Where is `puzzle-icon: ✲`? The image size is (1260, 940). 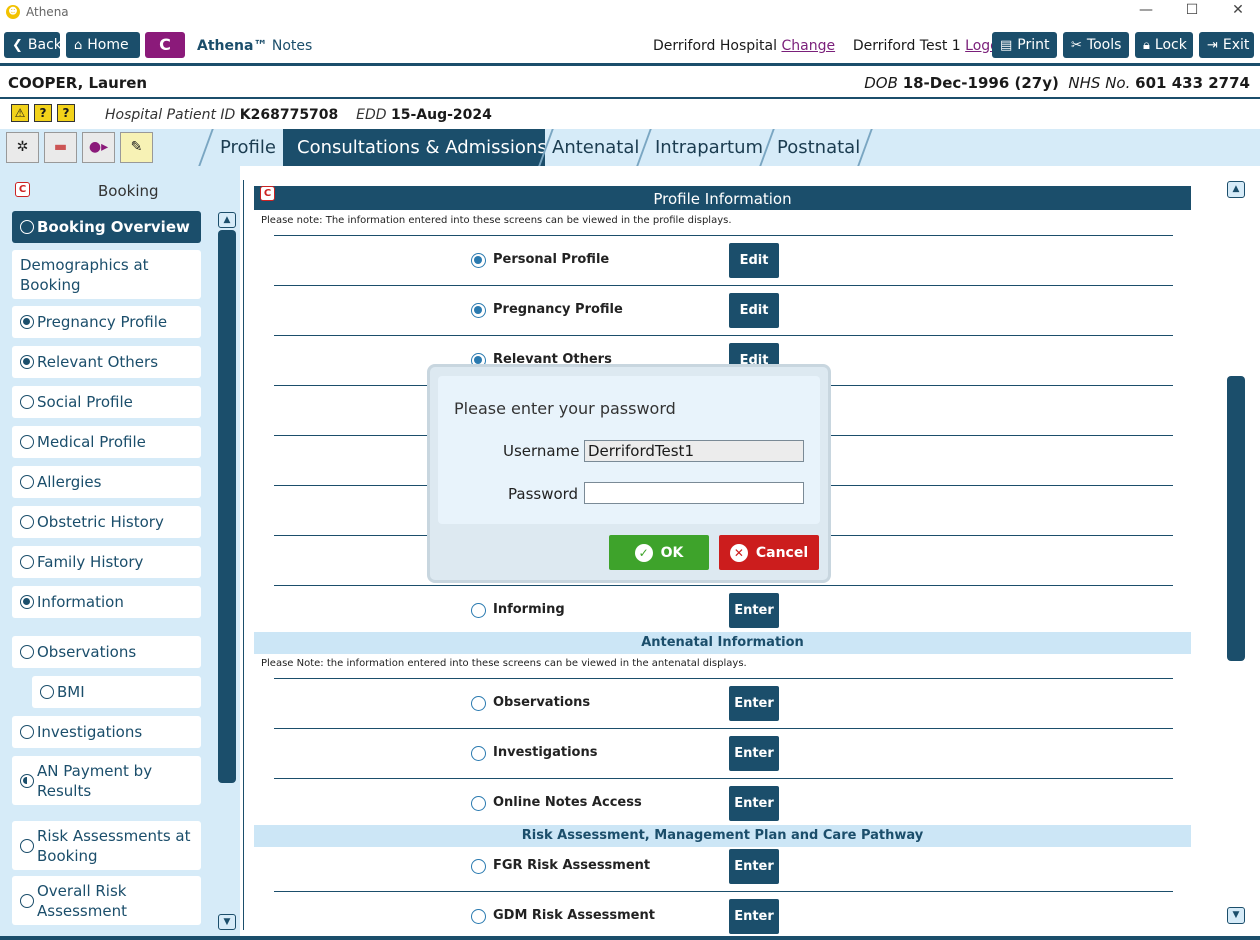
puzzle-icon: ✲ is located at coordinates (22, 147).